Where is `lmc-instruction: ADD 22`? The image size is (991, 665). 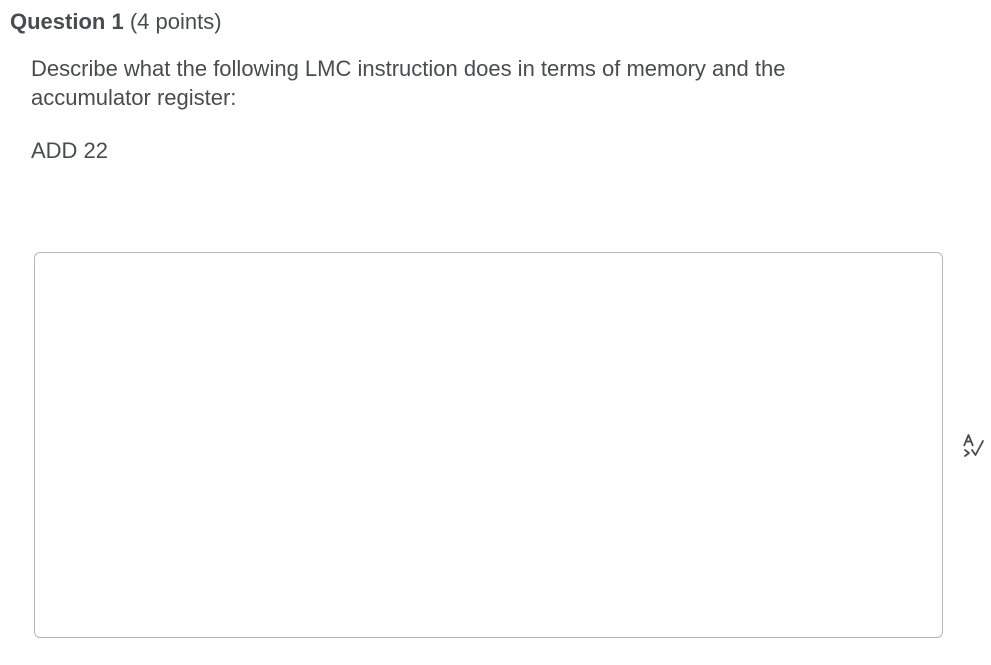 lmc-instruction: ADD 22 is located at coordinates (70, 150).